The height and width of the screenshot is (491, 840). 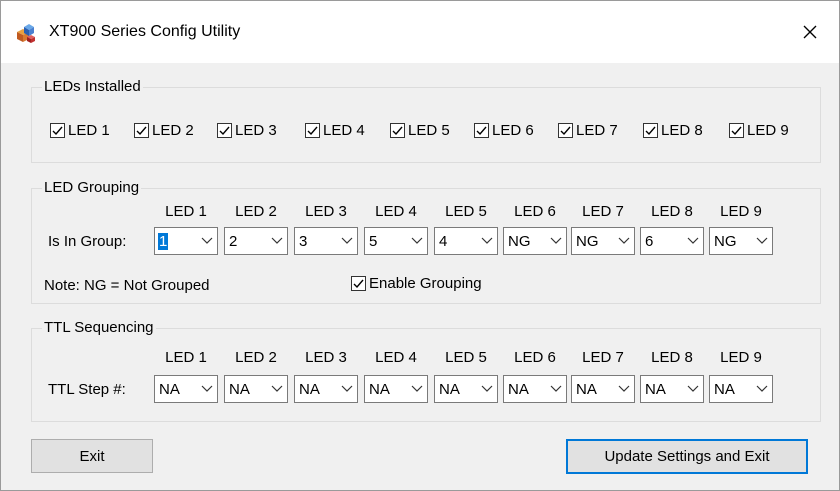 What do you see at coordinates (466, 389) in the screenshot?
I see `led-5-dropdown: NA` at bounding box center [466, 389].